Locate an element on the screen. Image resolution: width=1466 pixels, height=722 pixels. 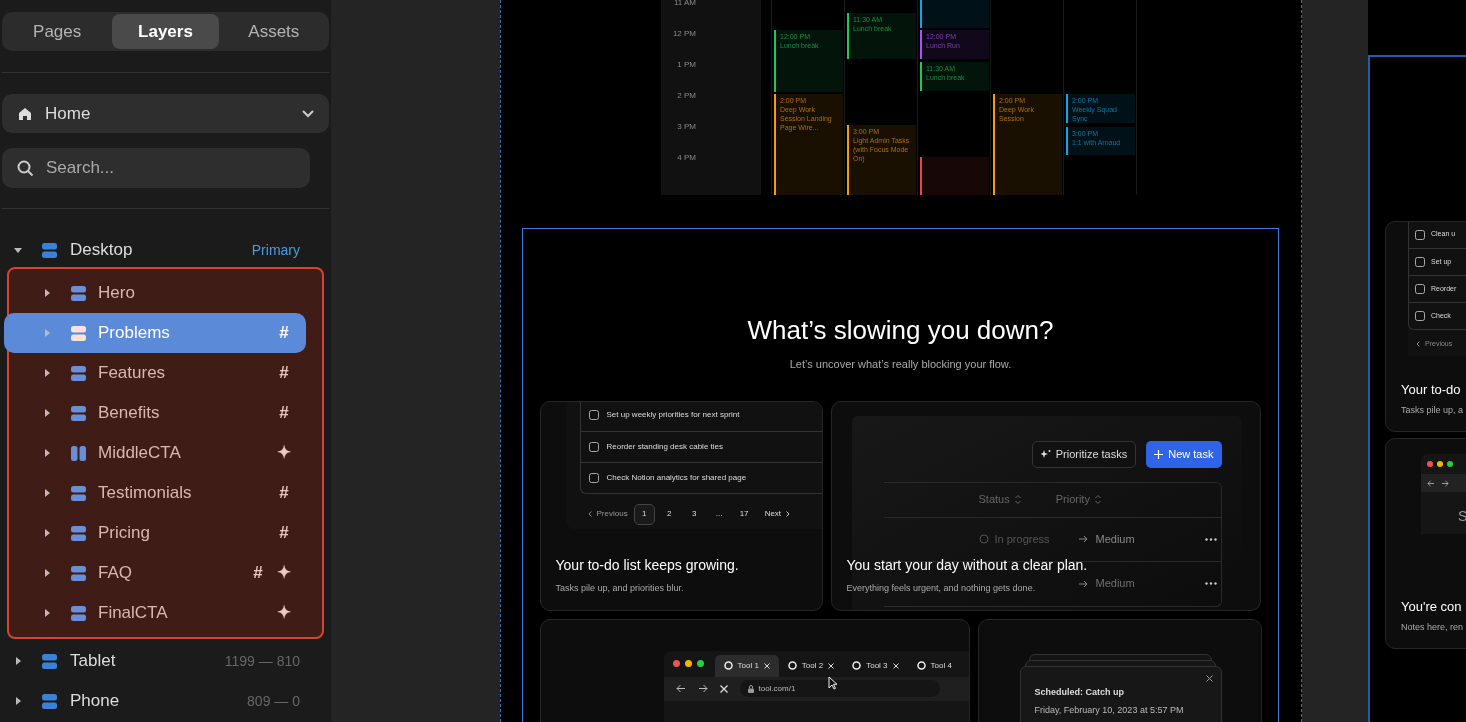
primary-tag: Primary is located at coordinates (275, 250).